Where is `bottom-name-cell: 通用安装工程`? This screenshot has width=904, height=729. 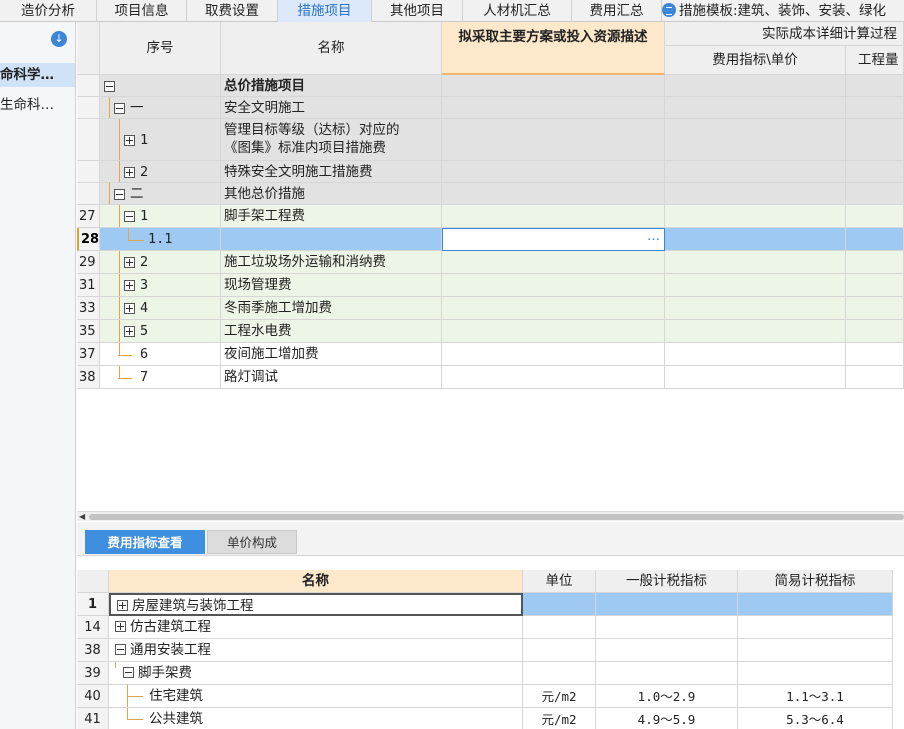
bottom-name-cell: 通用安装工程 is located at coordinates (316, 650).